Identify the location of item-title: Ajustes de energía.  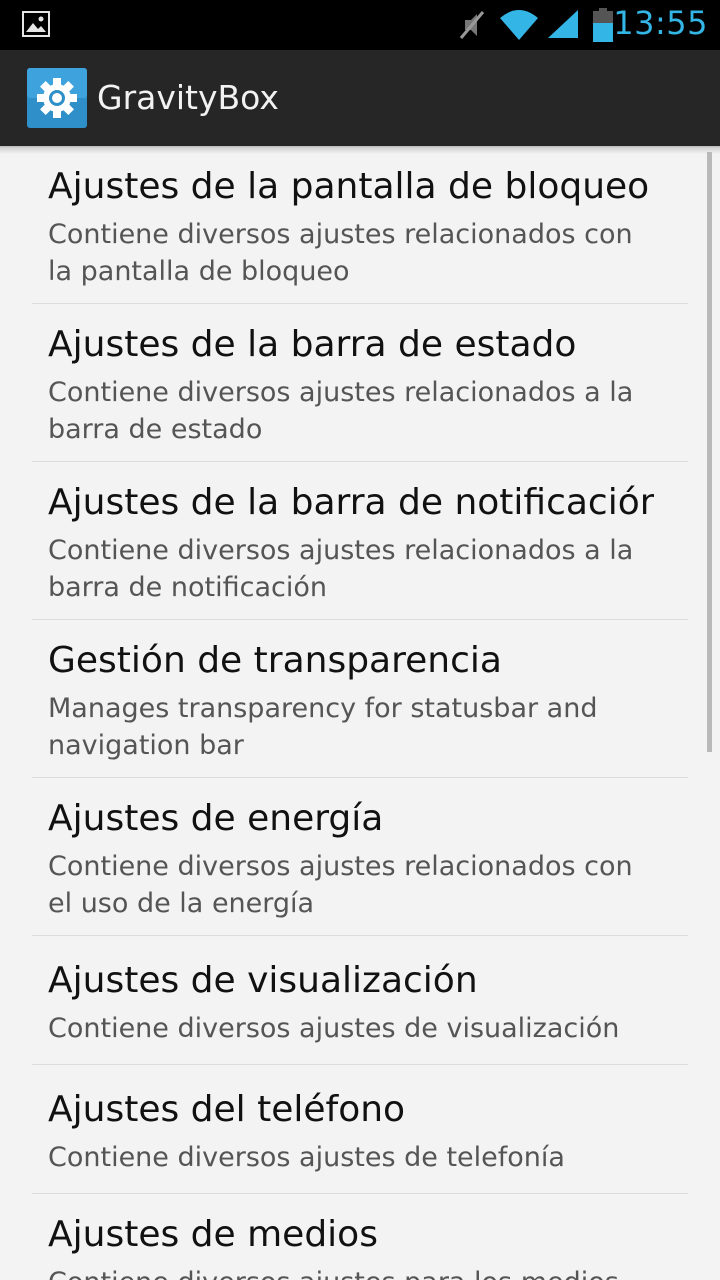
(216, 818).